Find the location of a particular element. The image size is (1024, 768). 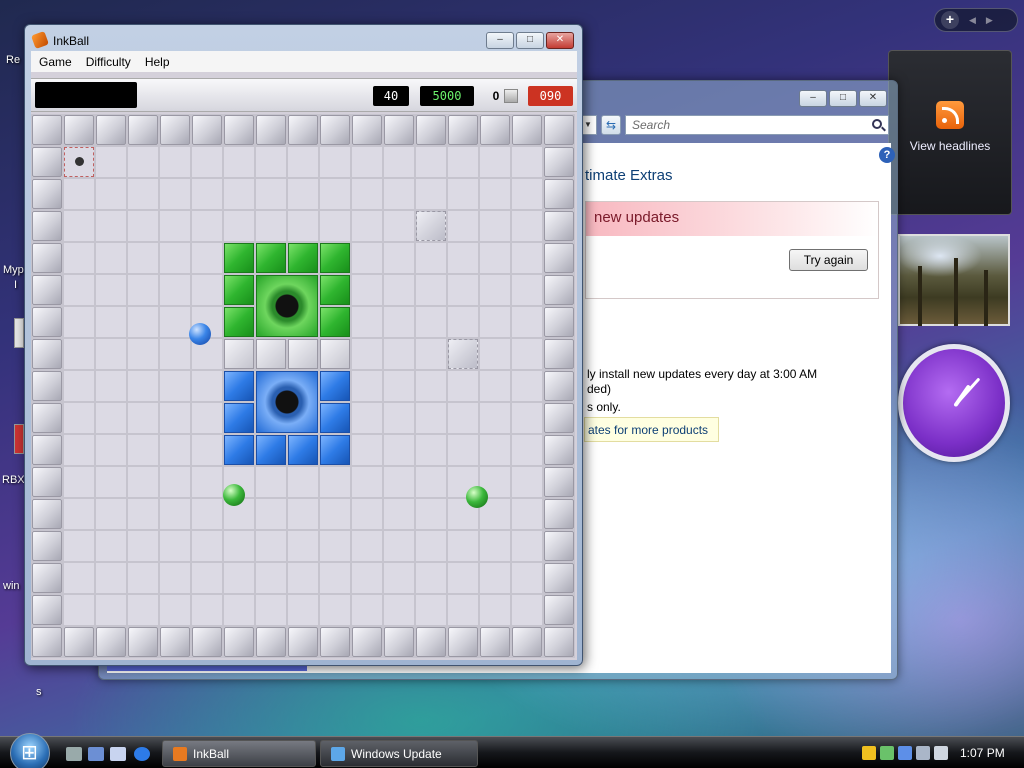

switch-windows-icon is located at coordinates (118, 754).